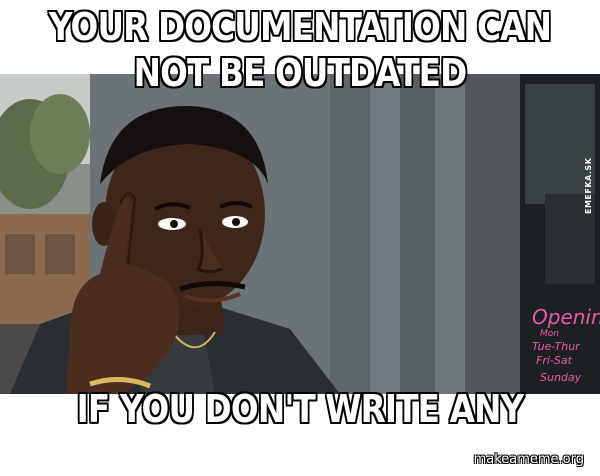 This screenshot has height=476, width=600. I want to click on window-sign-line: Fri-Sat, so click(554, 360).